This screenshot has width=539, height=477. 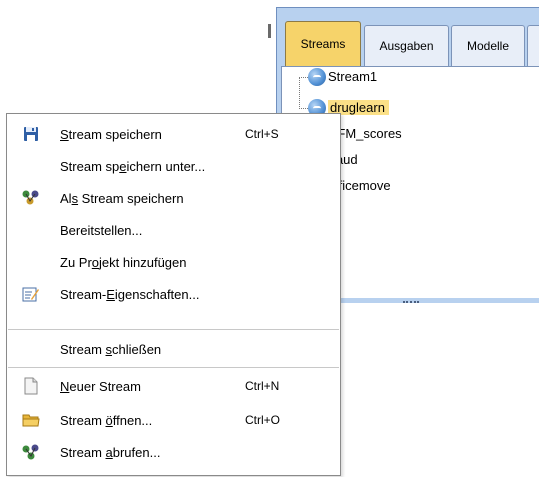 What do you see at coordinates (31, 134) in the screenshot?
I see `save-icon` at bounding box center [31, 134].